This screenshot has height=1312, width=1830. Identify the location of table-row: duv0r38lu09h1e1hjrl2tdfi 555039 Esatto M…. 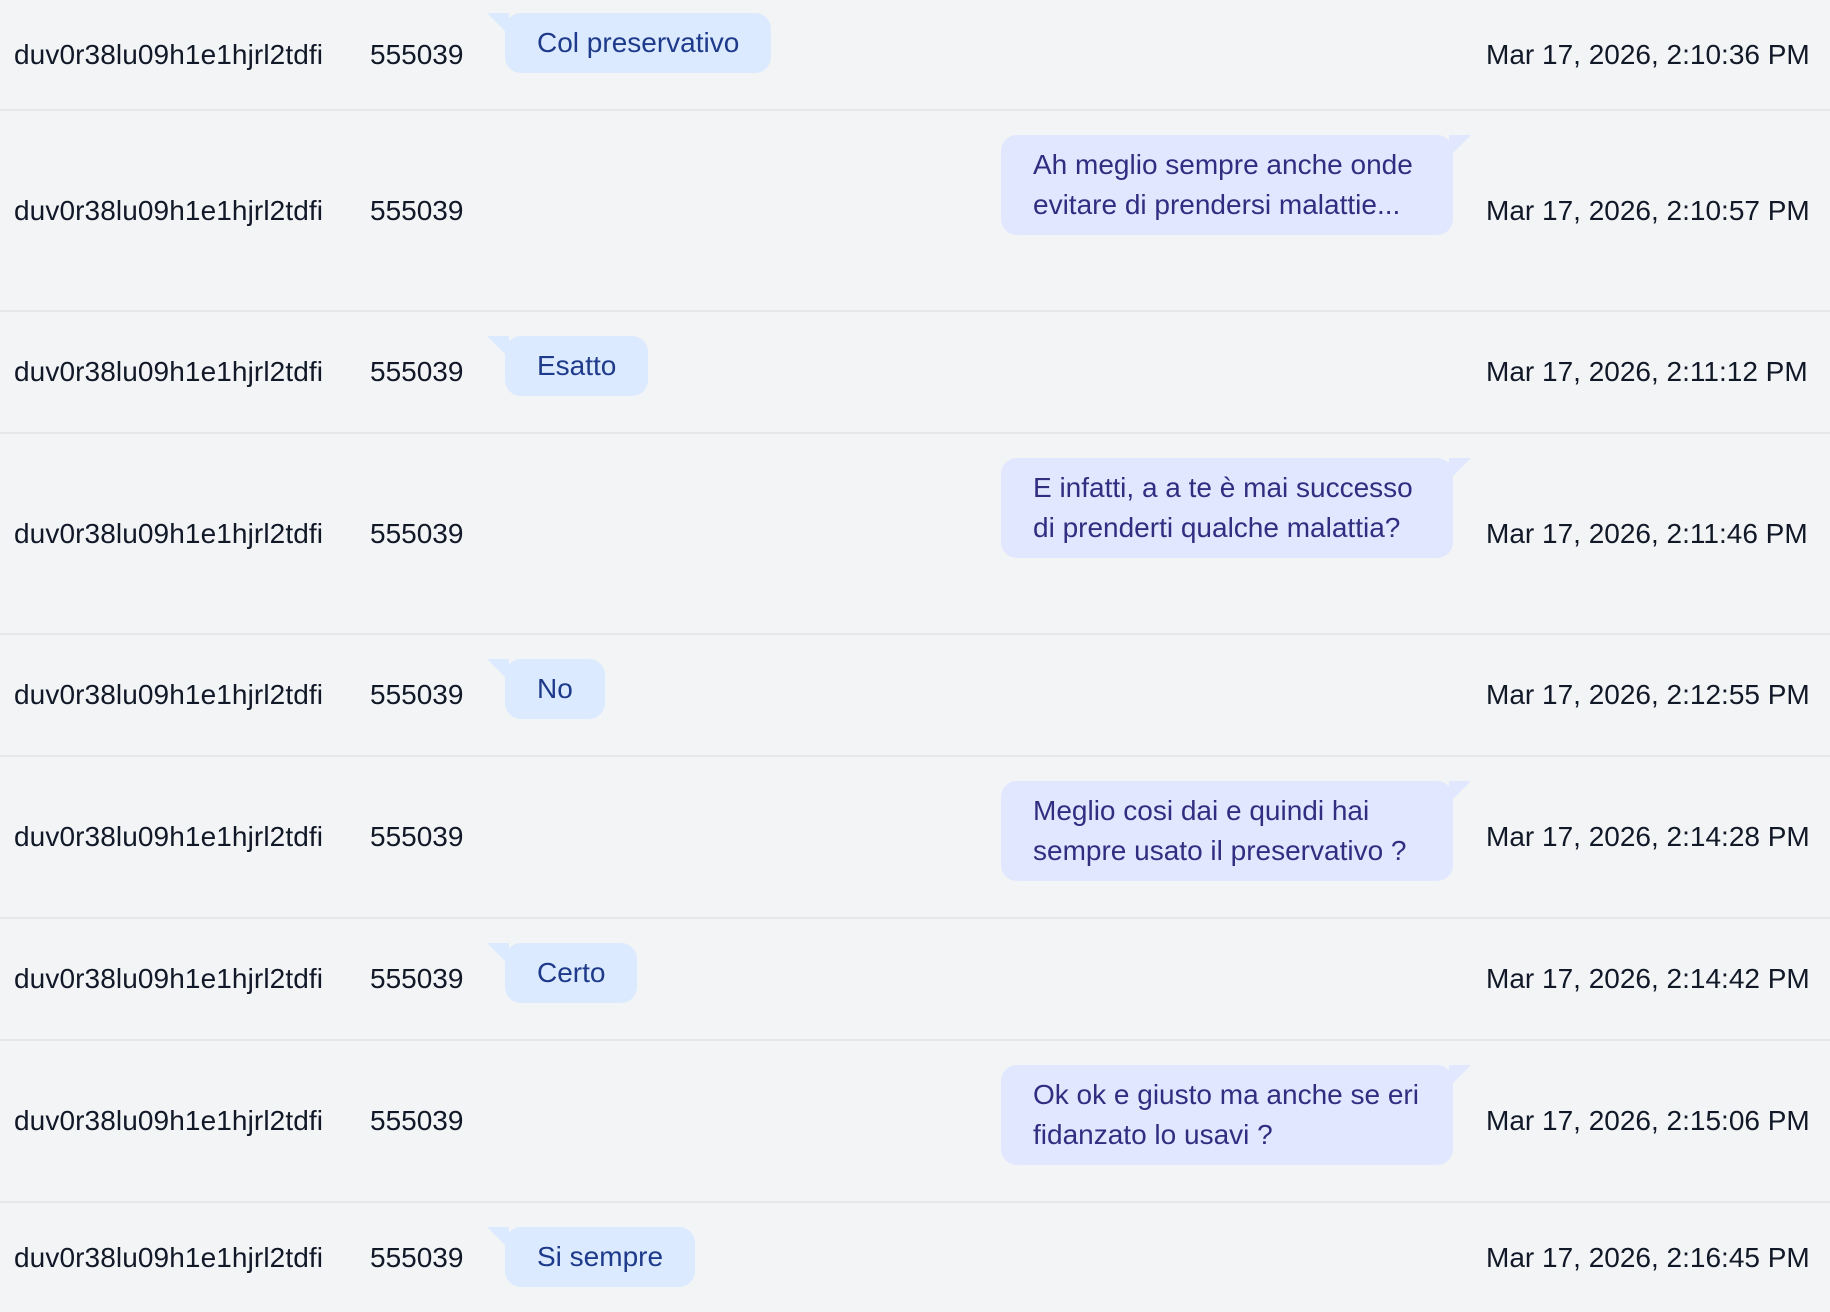
(915, 373).